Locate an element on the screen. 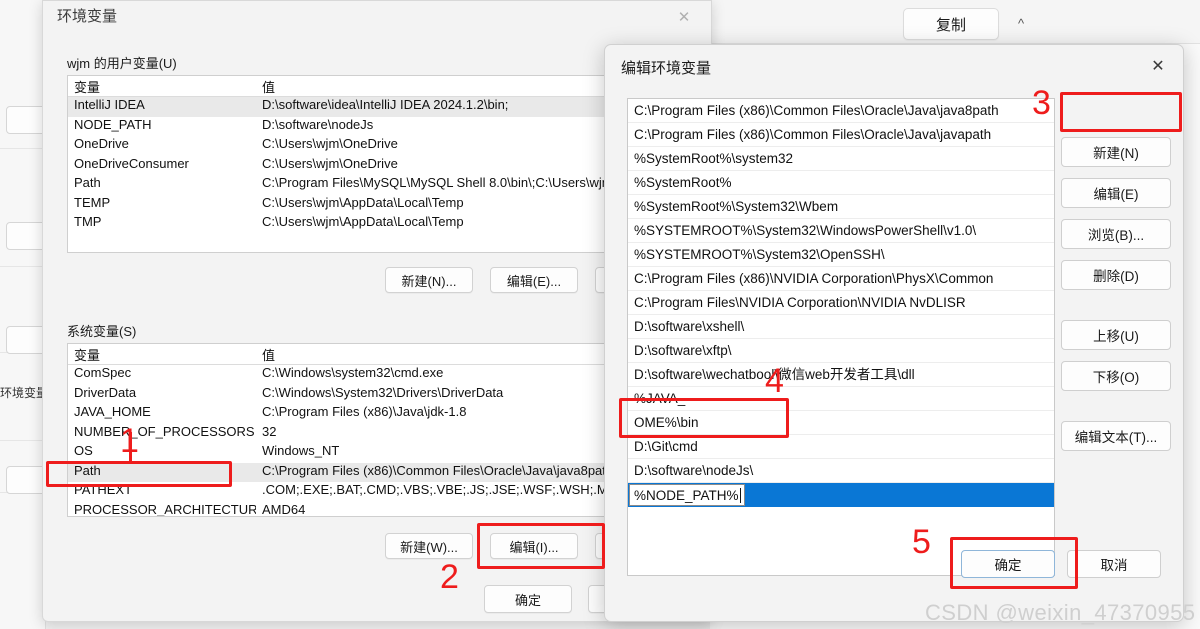 This screenshot has width=1200, height=629. dialog-move-up-button: 上移(U) is located at coordinates (1116, 335).